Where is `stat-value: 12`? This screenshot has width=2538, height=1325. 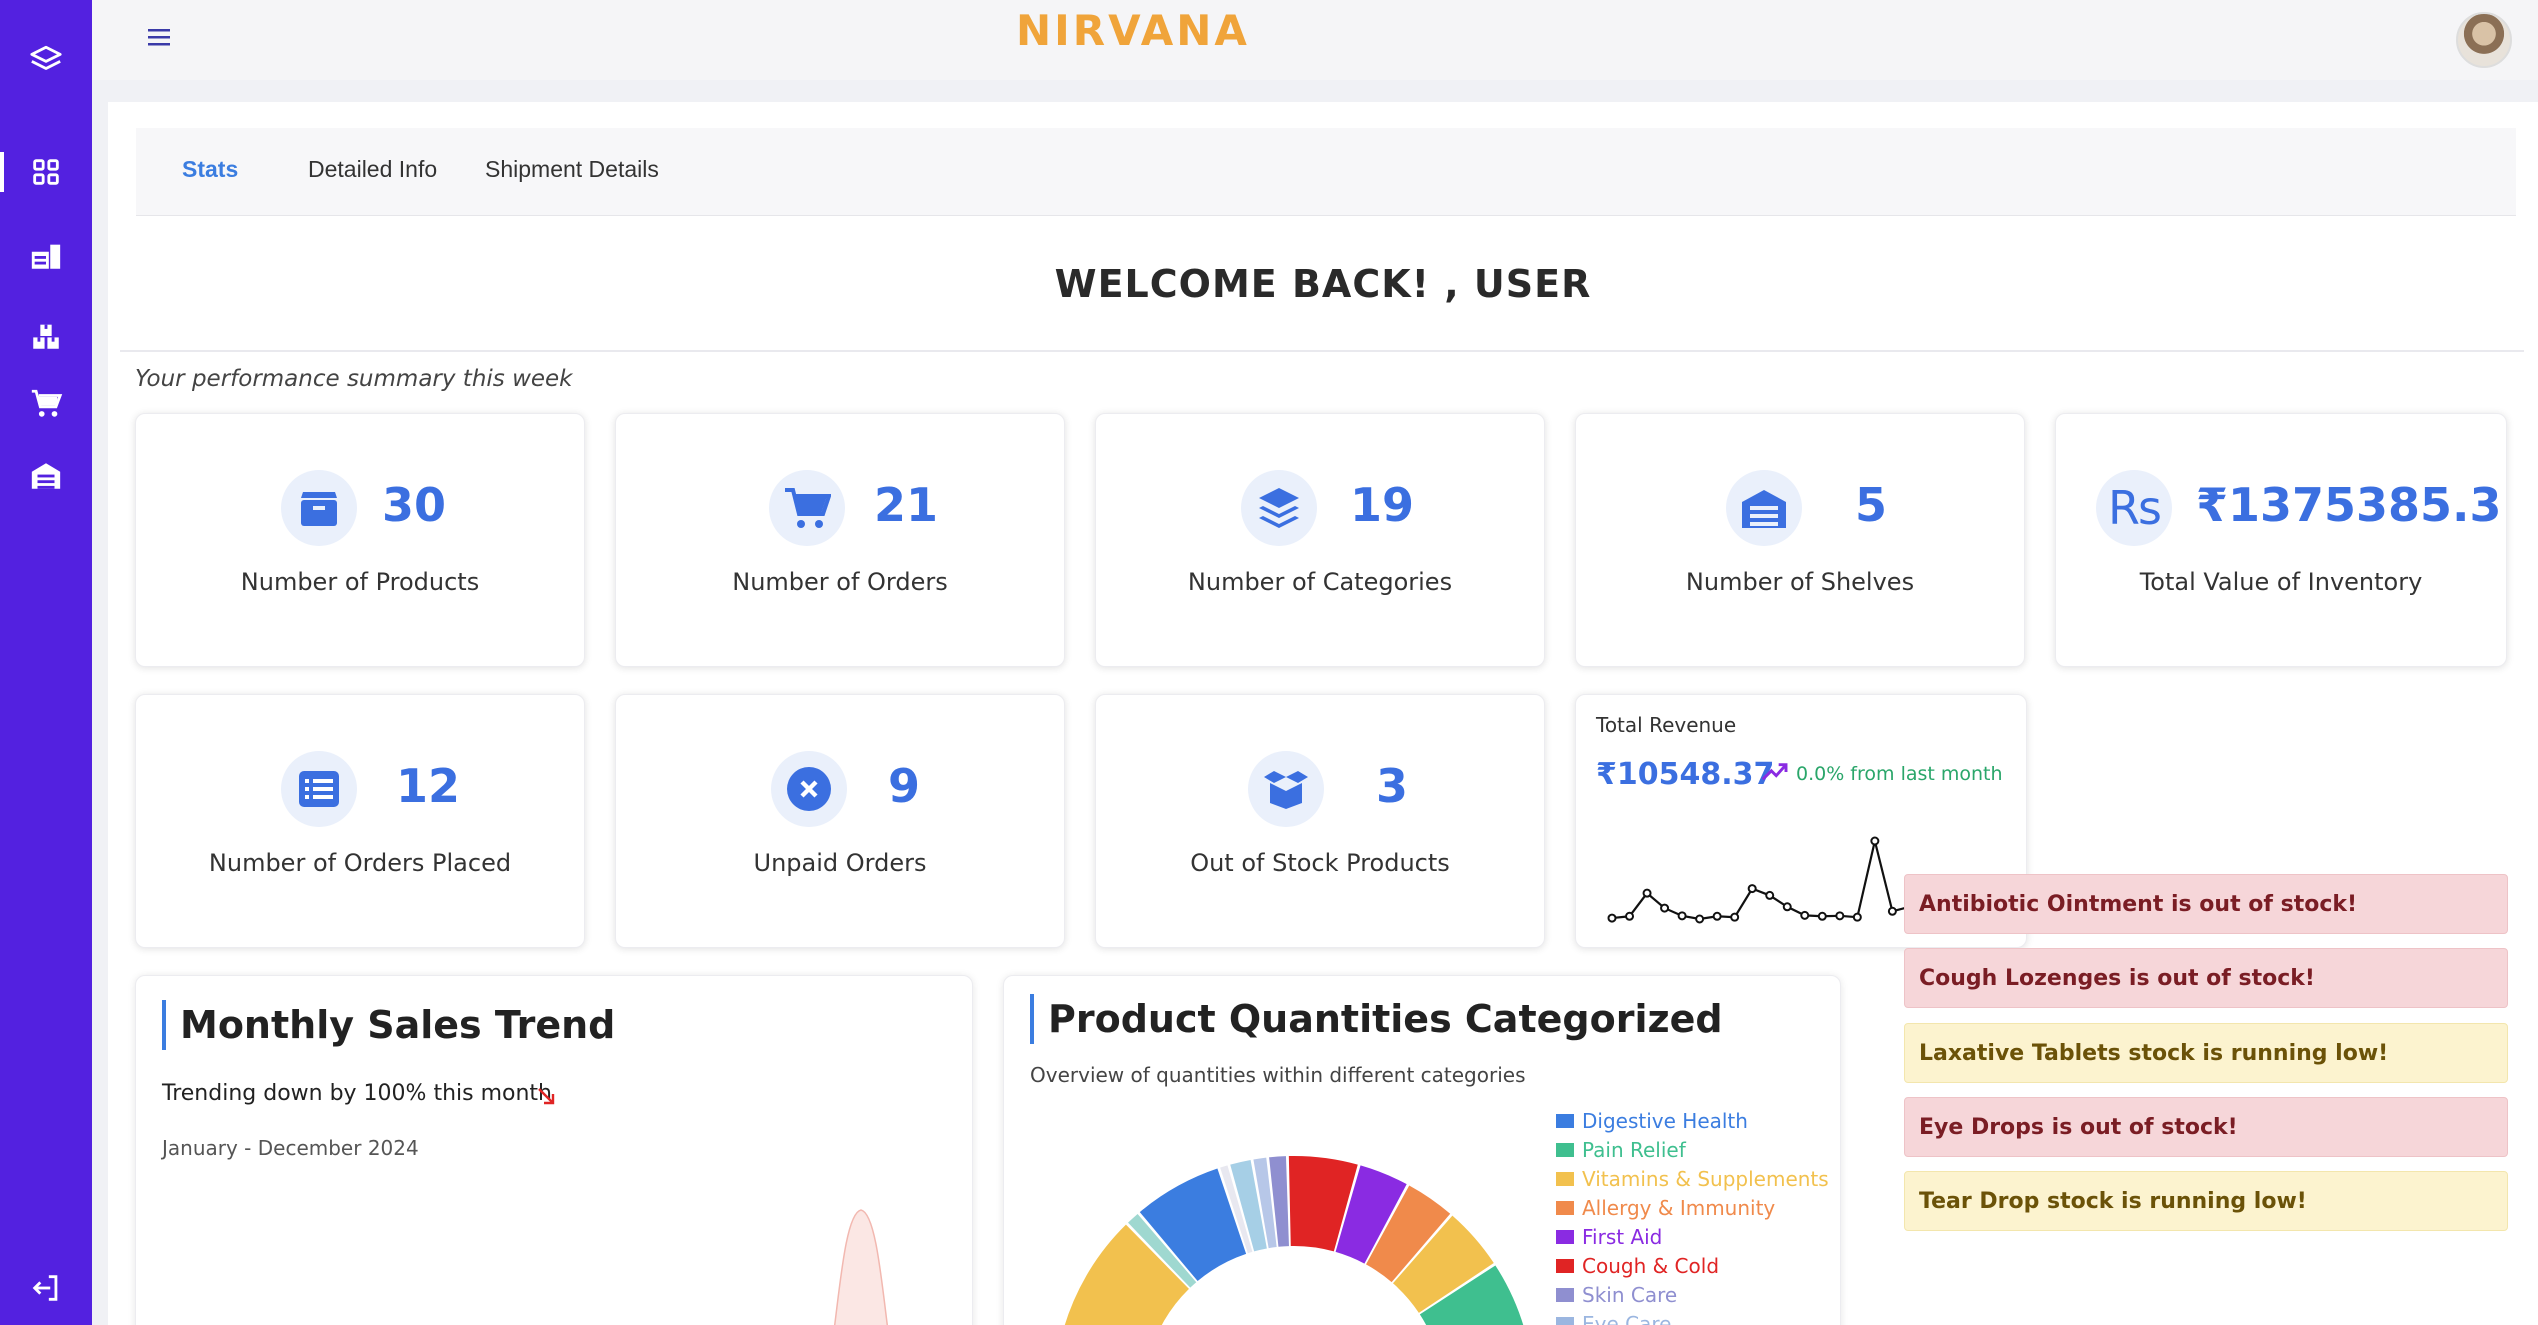 stat-value: 12 is located at coordinates (428, 786).